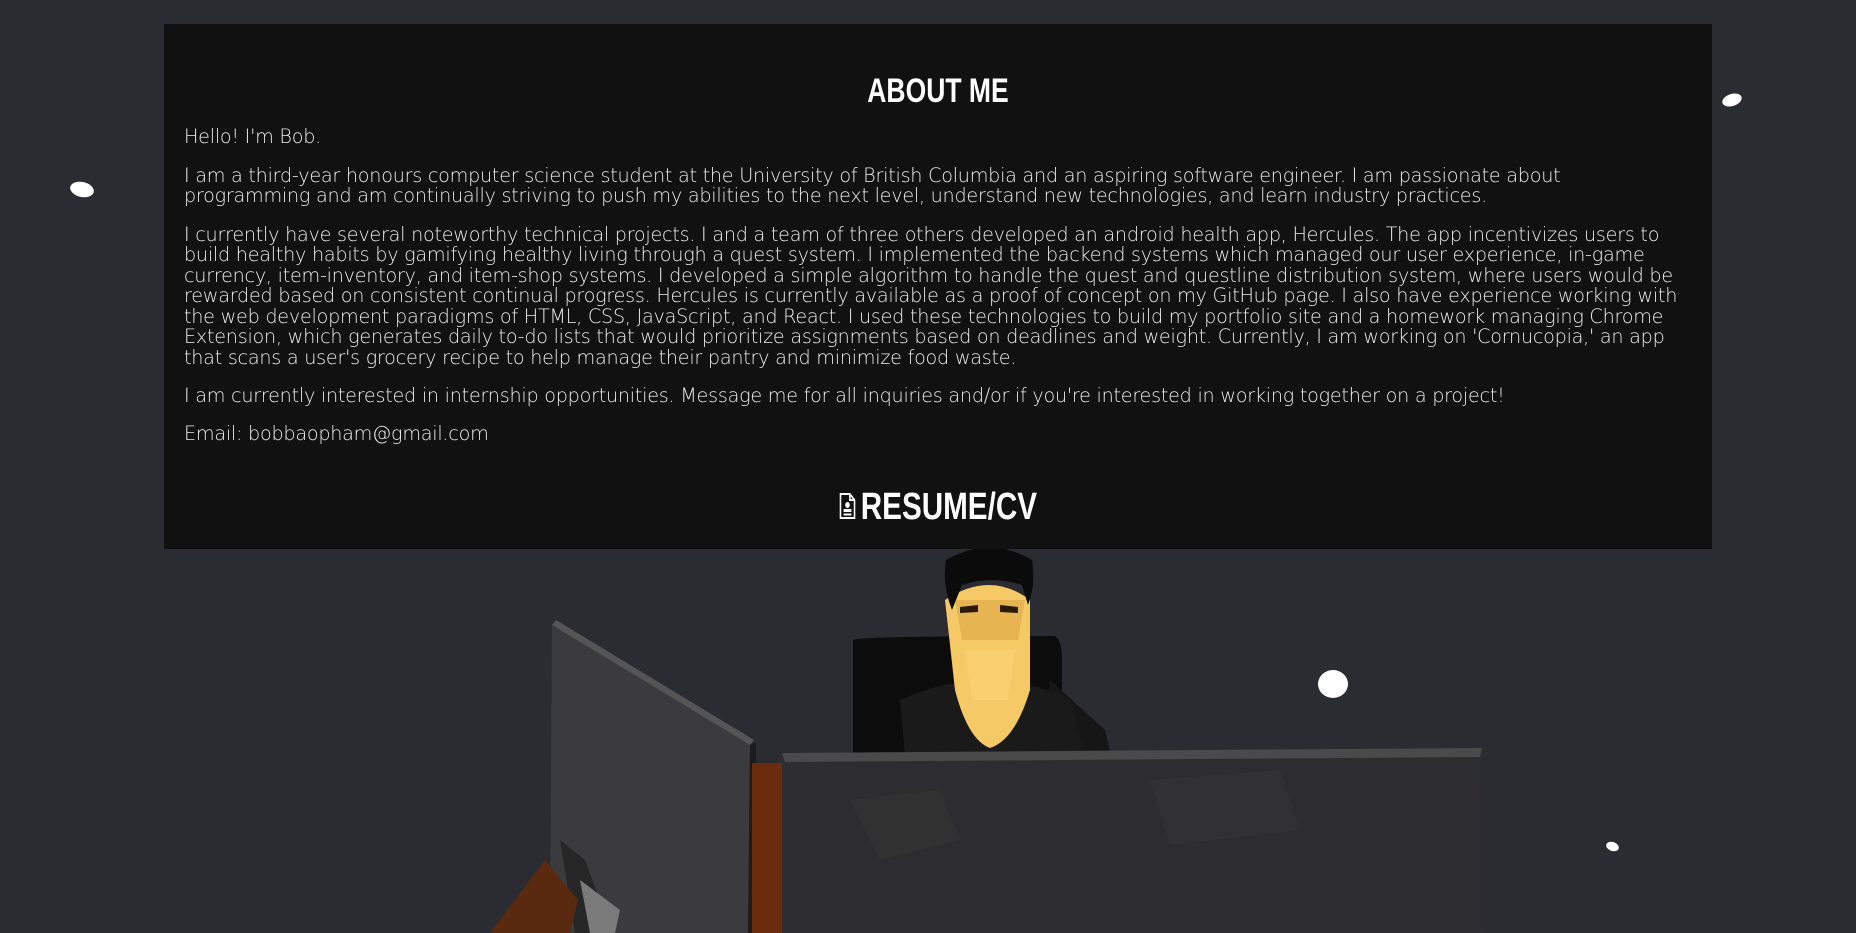  I want to click on greeting-text: Hello! I'm Bob., so click(252, 136).